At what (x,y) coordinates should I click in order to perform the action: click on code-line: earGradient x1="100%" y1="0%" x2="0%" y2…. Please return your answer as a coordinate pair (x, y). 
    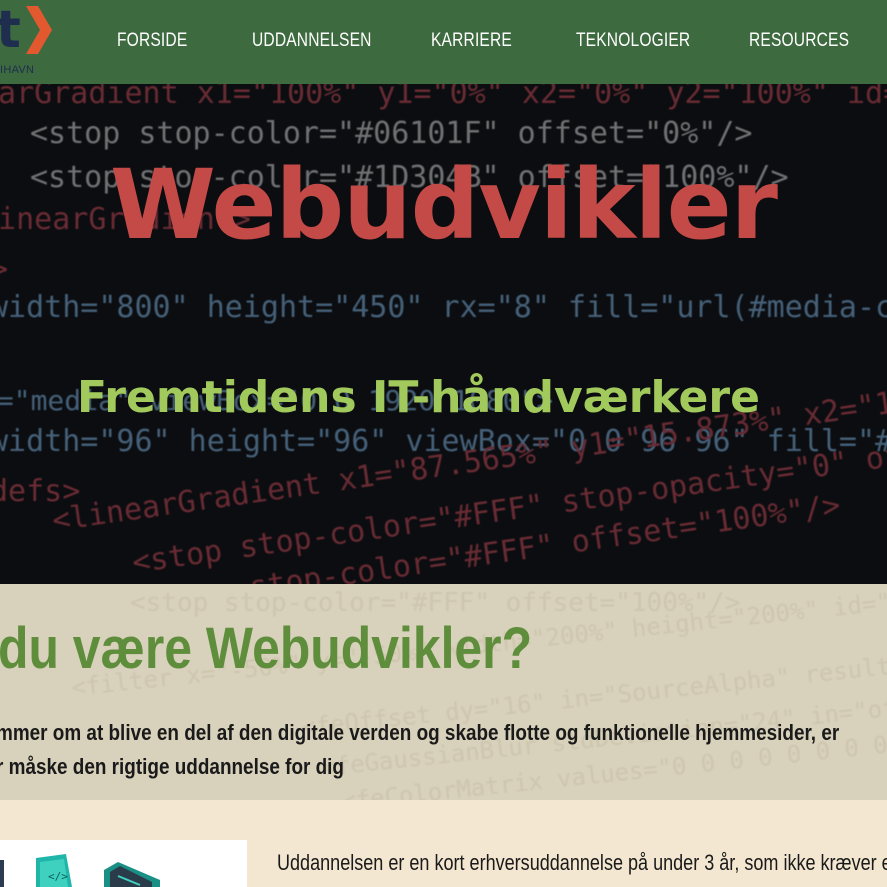
    Looking at the image, I should click on (443, 97).